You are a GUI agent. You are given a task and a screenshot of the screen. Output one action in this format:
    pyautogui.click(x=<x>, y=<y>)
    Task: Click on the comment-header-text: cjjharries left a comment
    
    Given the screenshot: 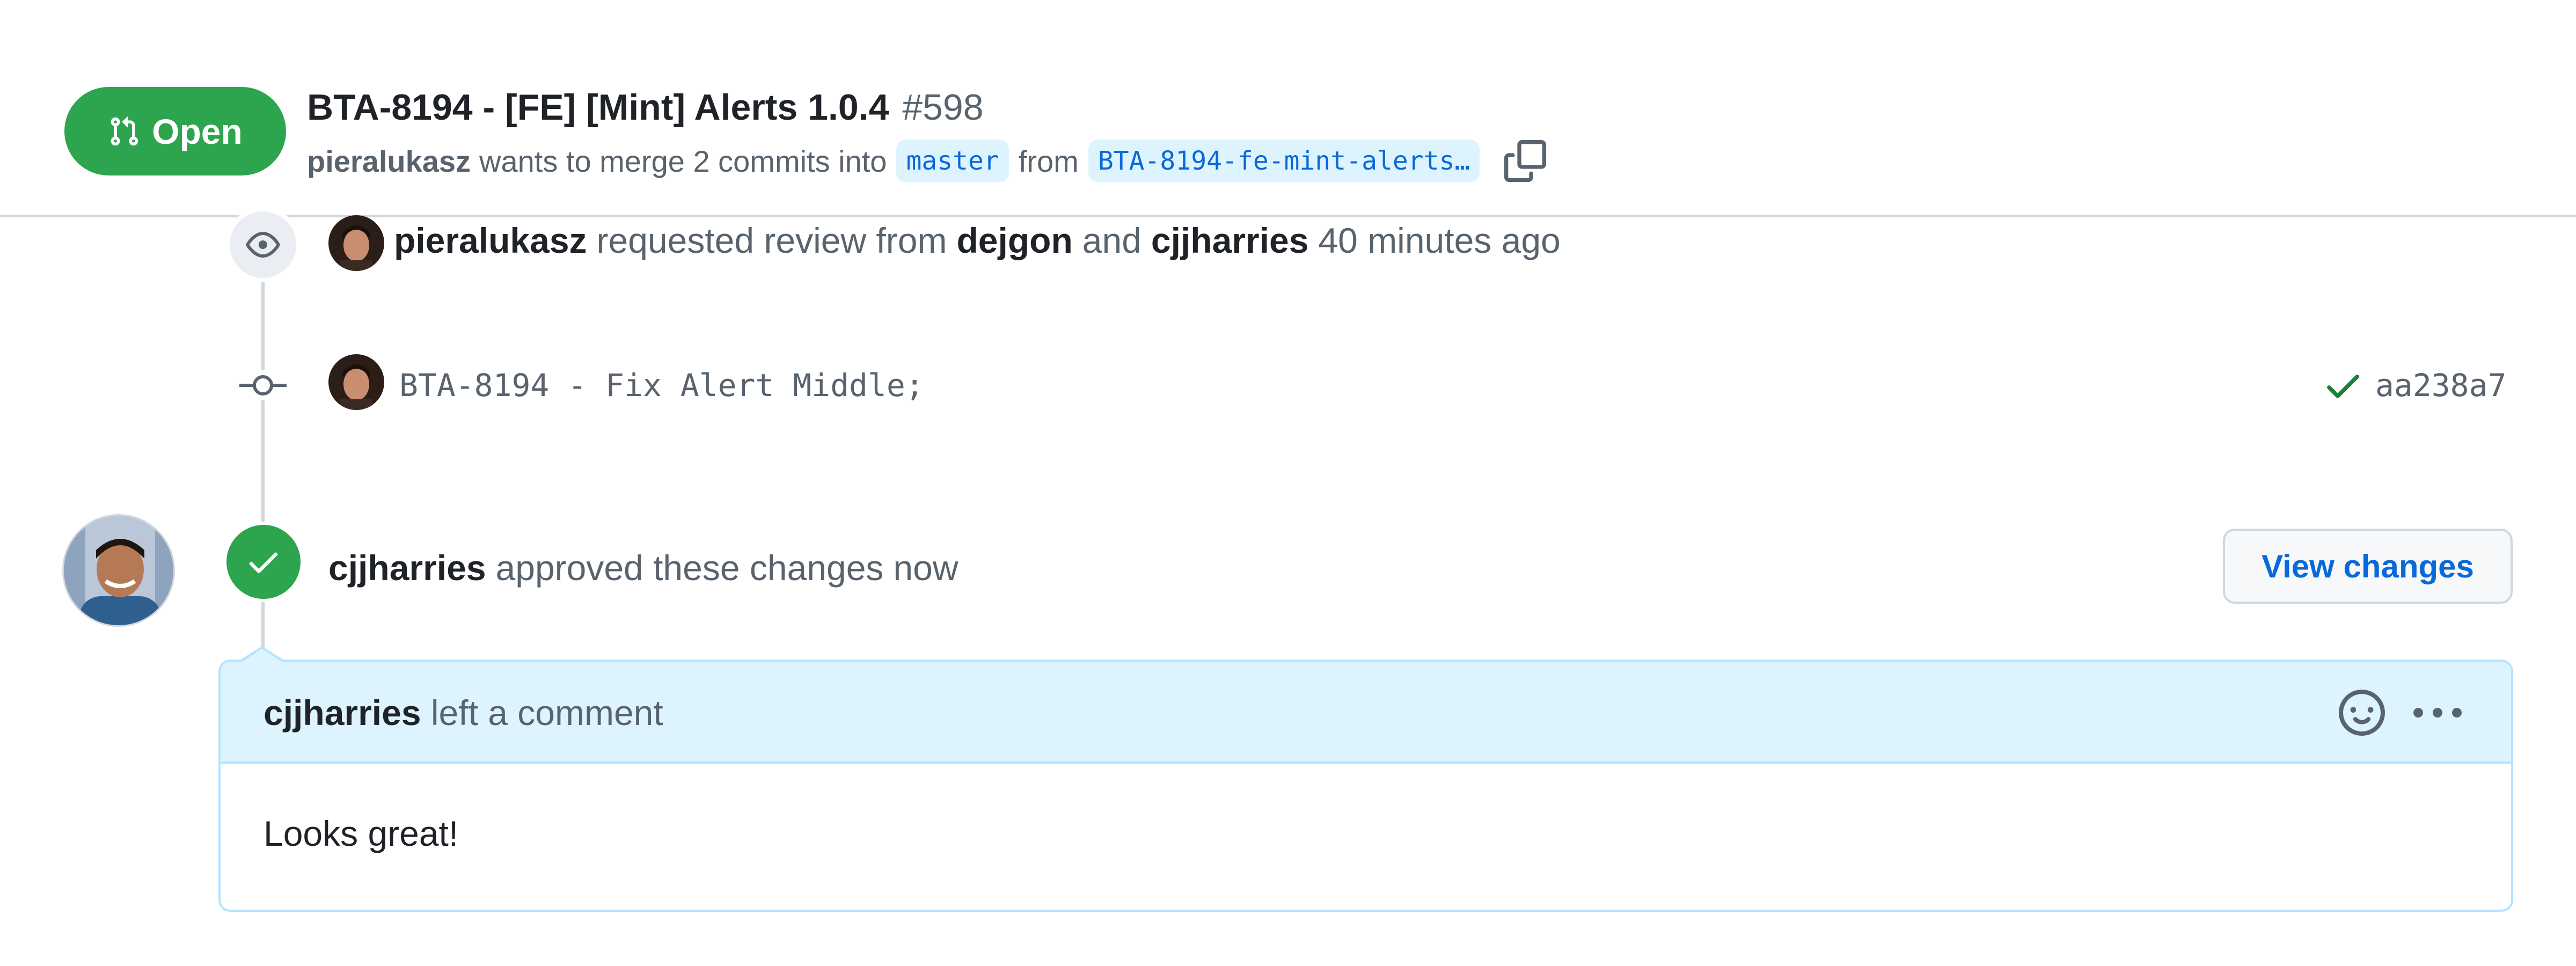 What is the action you would take?
    pyautogui.click(x=463, y=712)
    